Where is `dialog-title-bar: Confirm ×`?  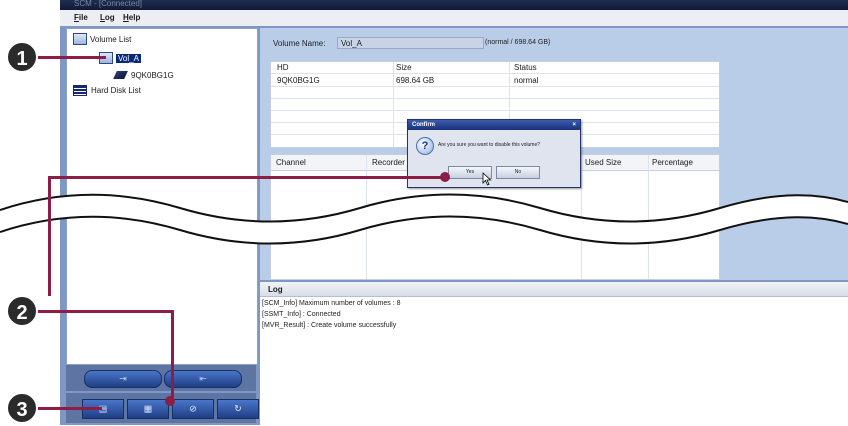 dialog-title-bar: Confirm × is located at coordinates (494, 125).